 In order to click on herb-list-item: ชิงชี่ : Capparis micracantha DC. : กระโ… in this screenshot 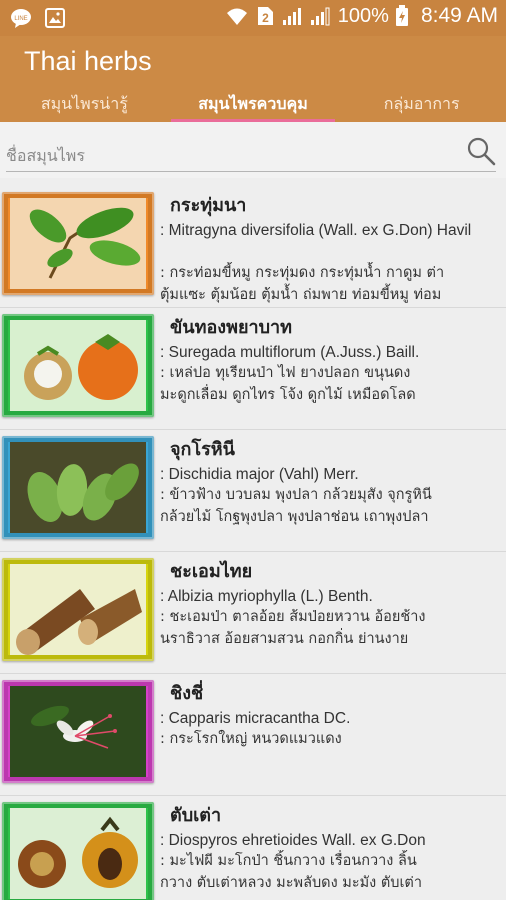, I will do `click(253, 735)`.